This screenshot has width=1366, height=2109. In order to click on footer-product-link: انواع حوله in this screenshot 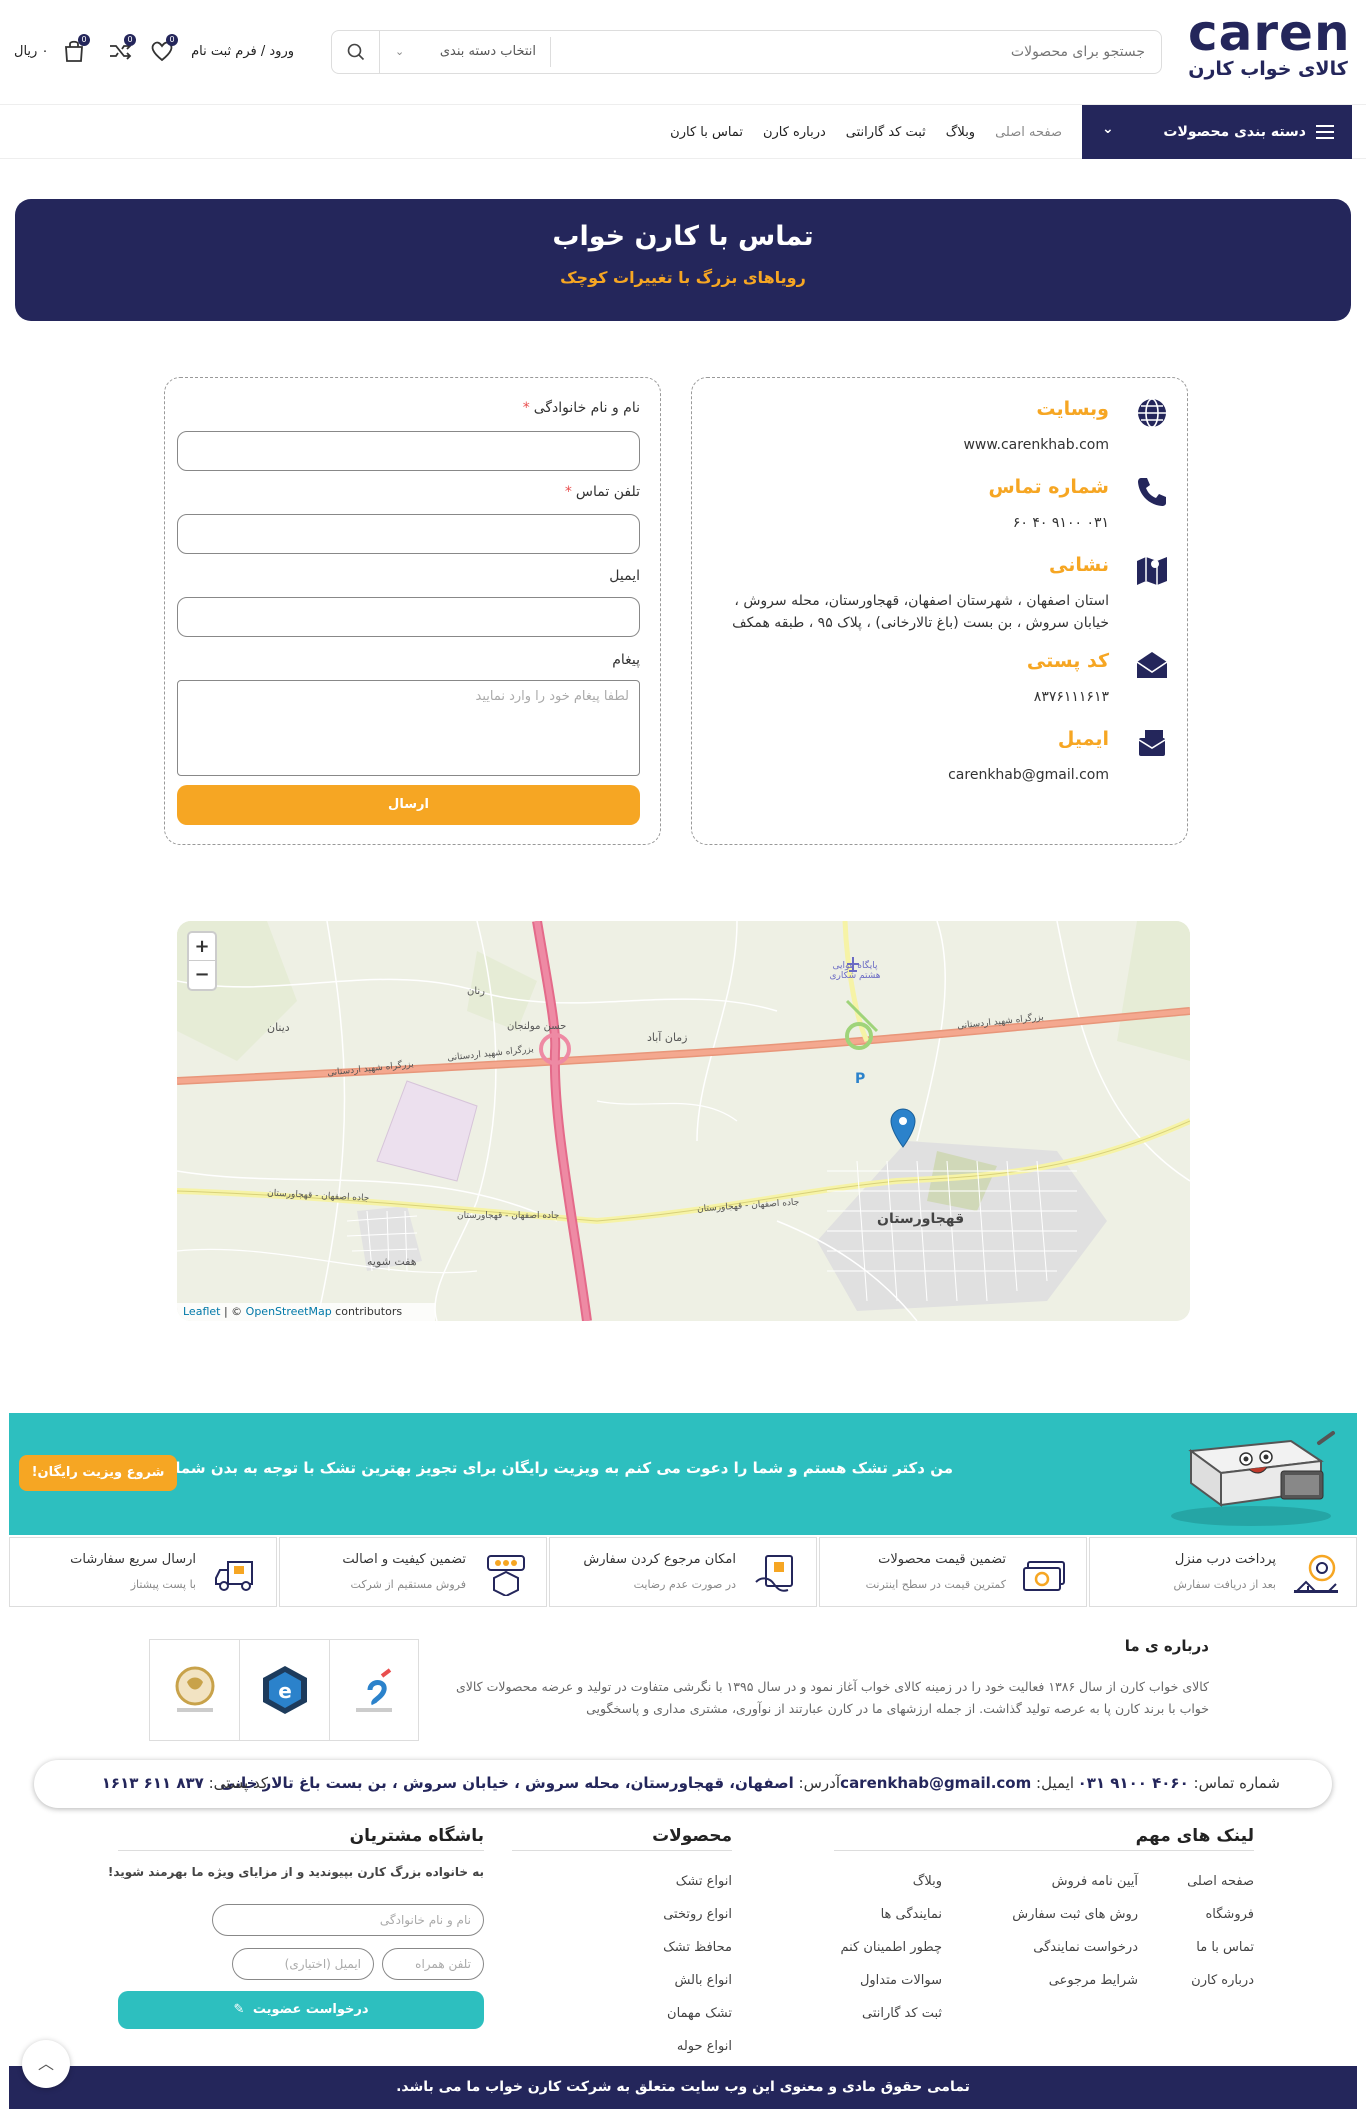, I will do `click(704, 2046)`.